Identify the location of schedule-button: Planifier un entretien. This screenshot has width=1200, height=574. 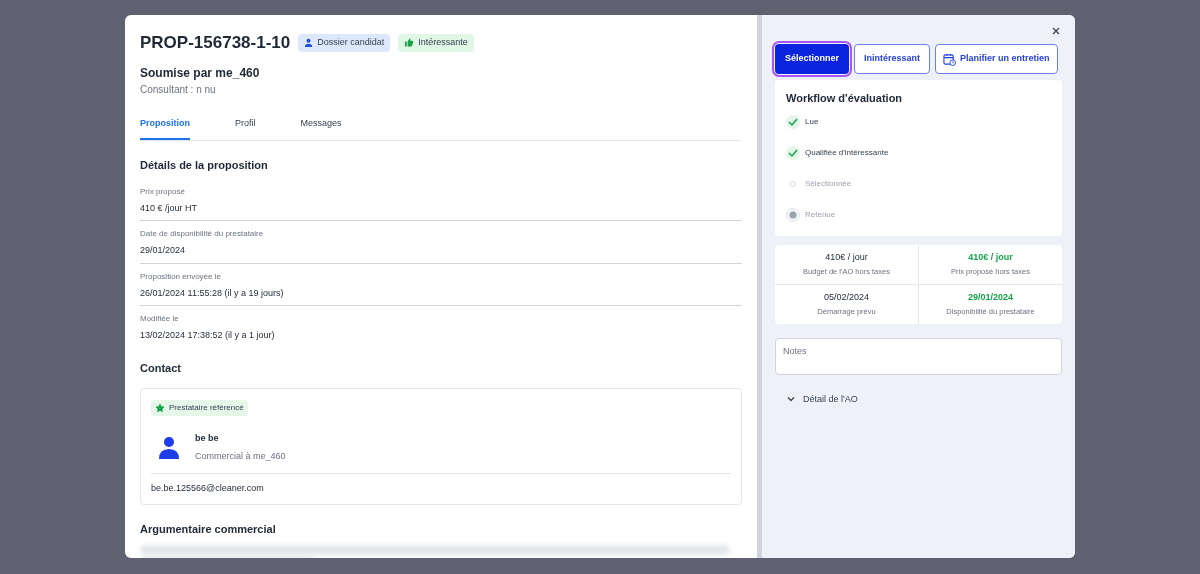
(996, 59).